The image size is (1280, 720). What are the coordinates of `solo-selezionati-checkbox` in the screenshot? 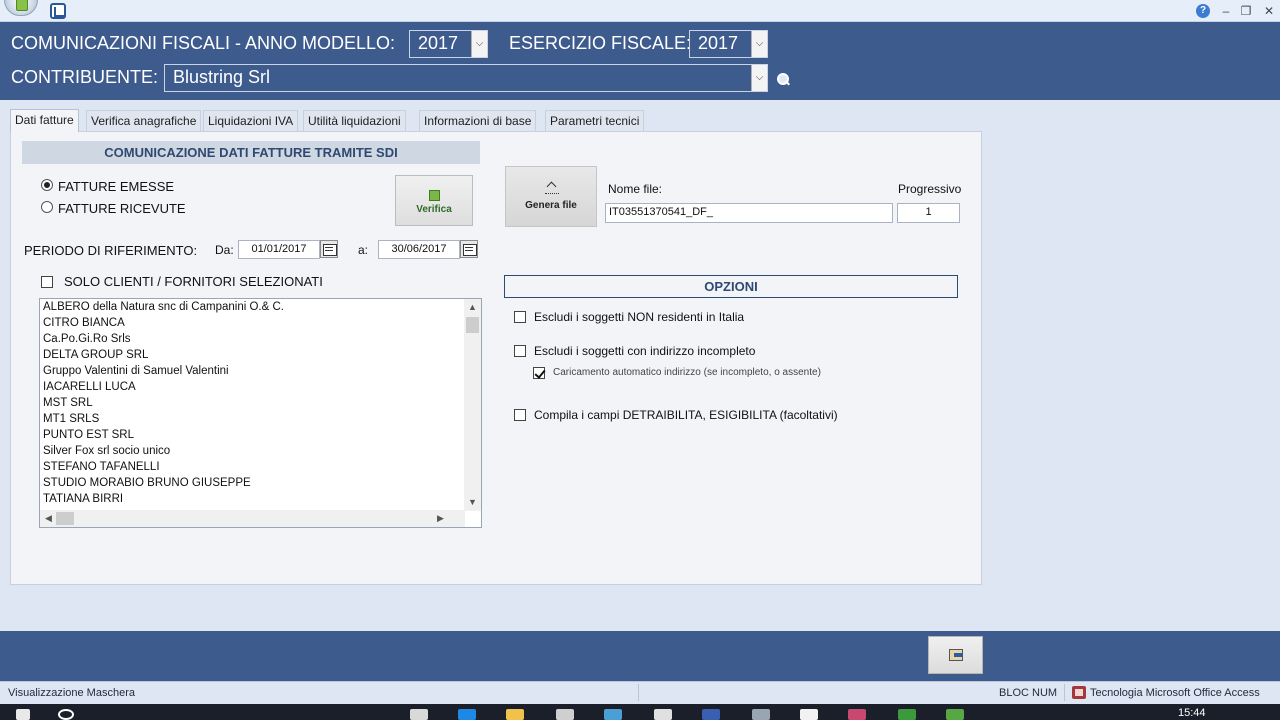 It's located at (47, 282).